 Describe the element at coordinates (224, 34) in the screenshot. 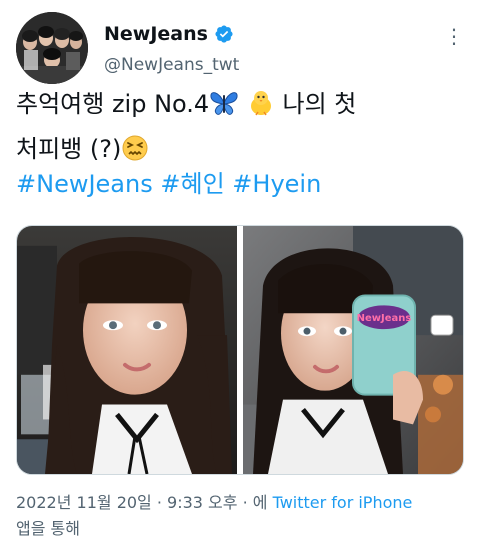

I see `verified-badge-icon` at that location.